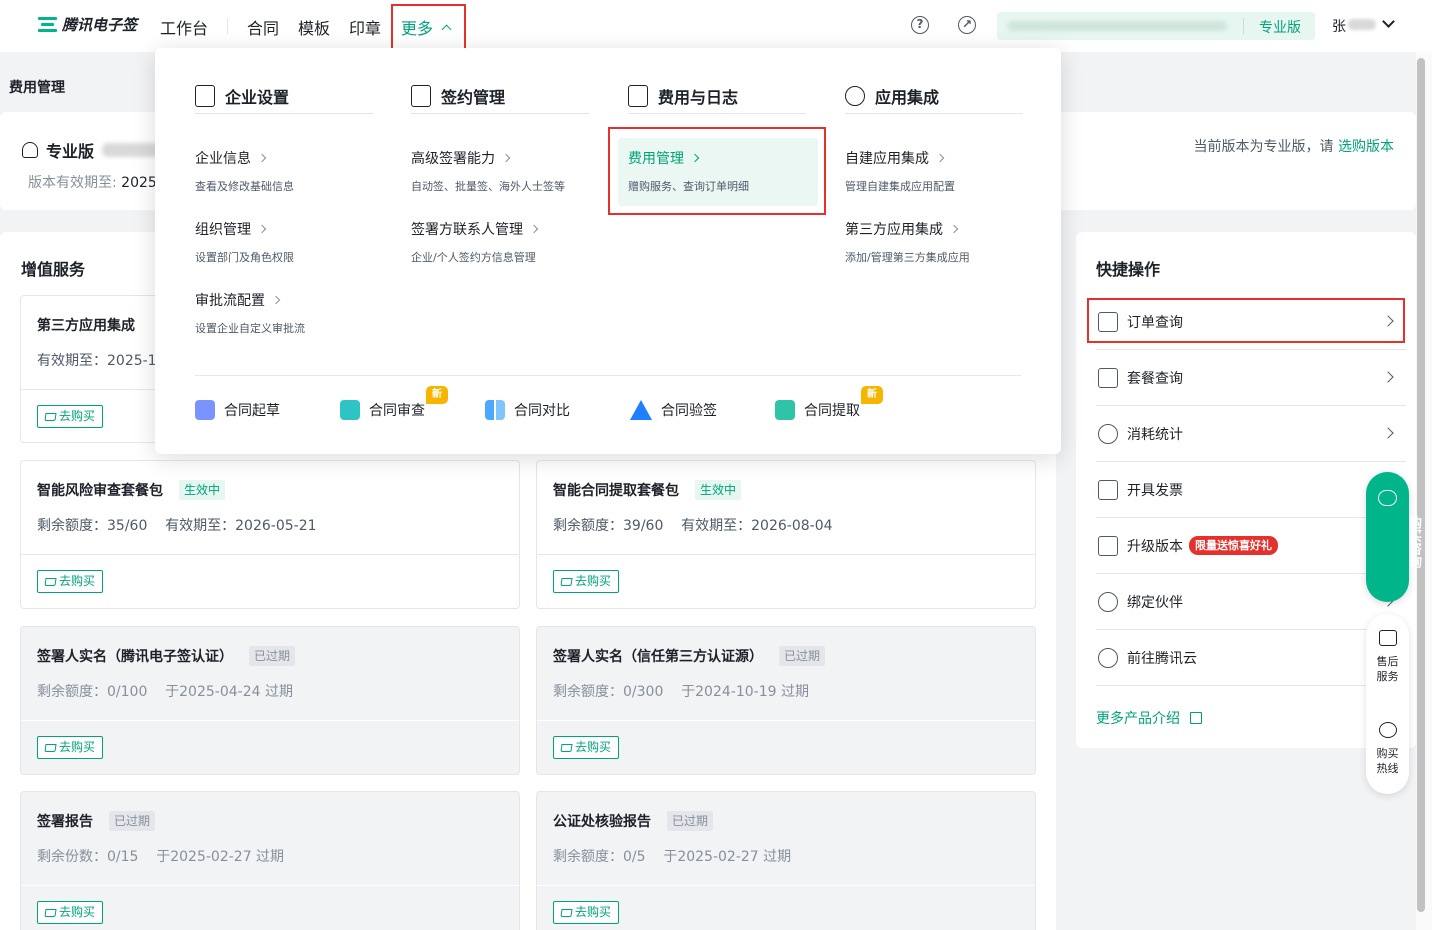  What do you see at coordinates (1156, 26) in the screenshot?
I see `account-switcher: 专业版` at bounding box center [1156, 26].